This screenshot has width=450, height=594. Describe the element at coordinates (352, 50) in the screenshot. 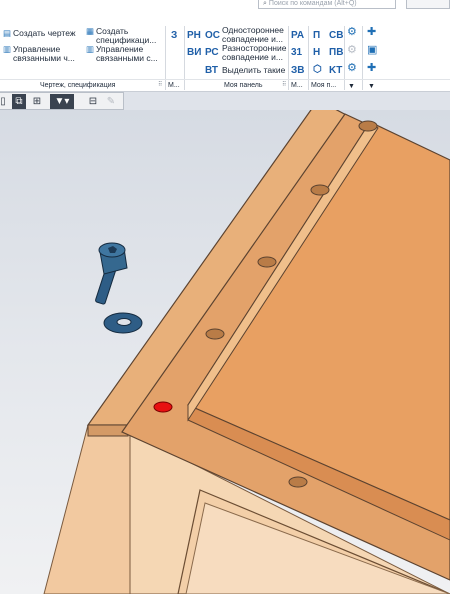

I see `disabled-assembly-icon: ⚙` at that location.